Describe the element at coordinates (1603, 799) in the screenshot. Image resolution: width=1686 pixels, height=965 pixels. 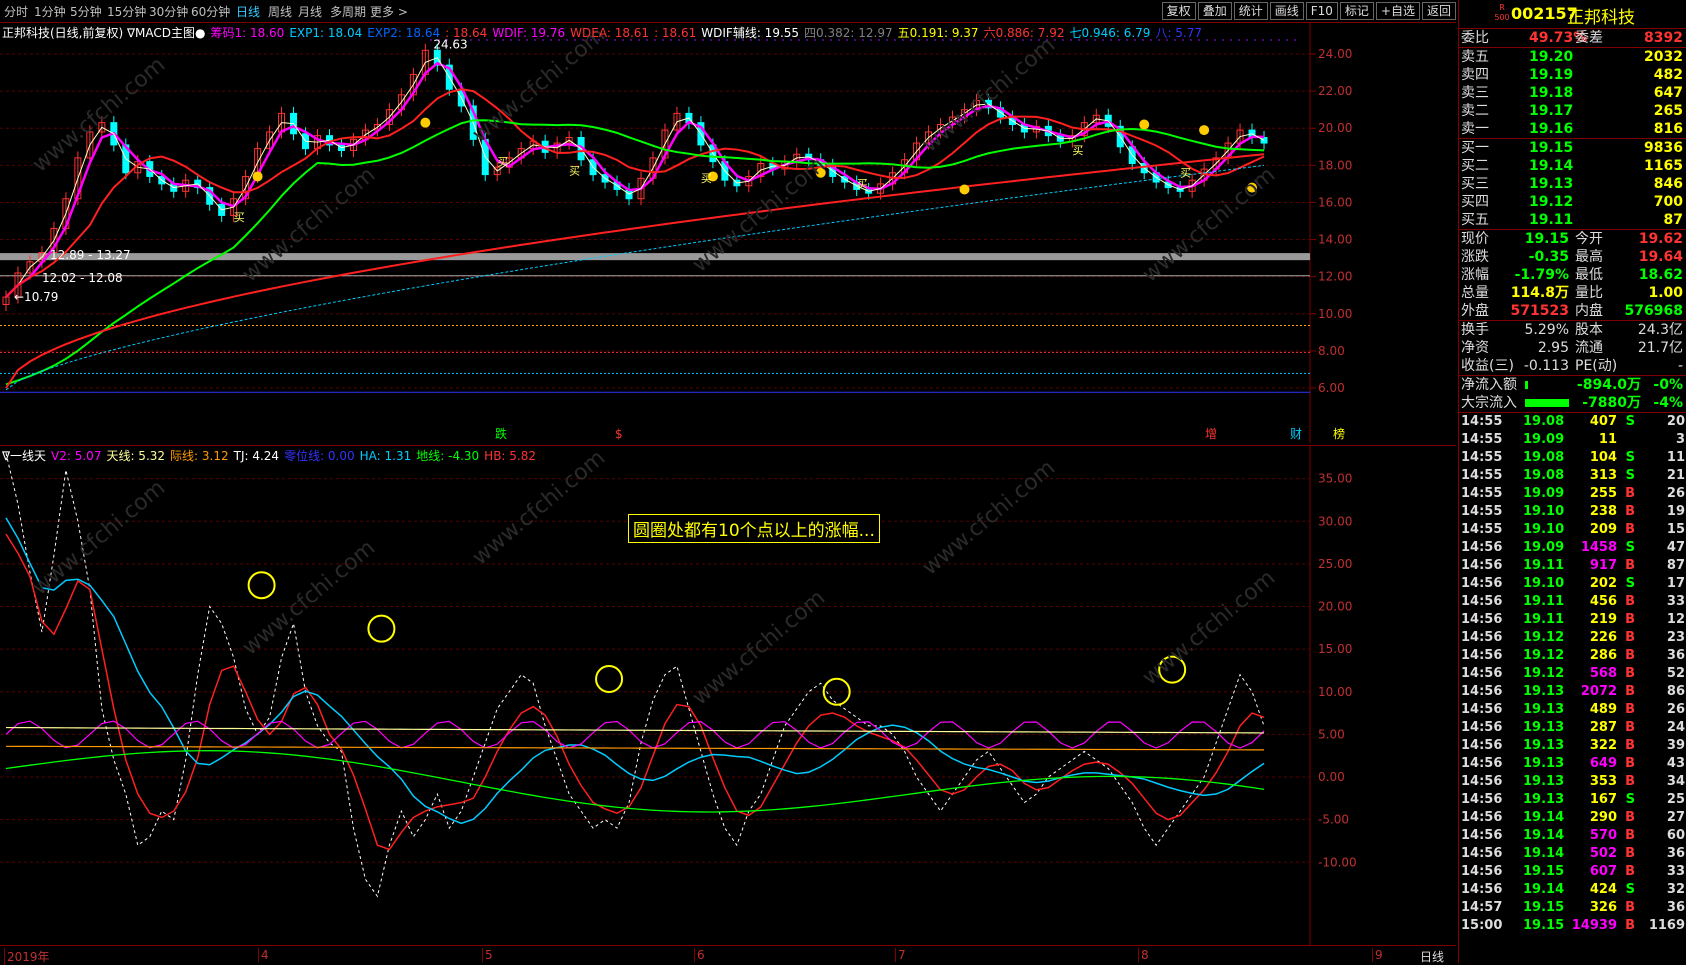
I see `tick-volume: 167` at that location.